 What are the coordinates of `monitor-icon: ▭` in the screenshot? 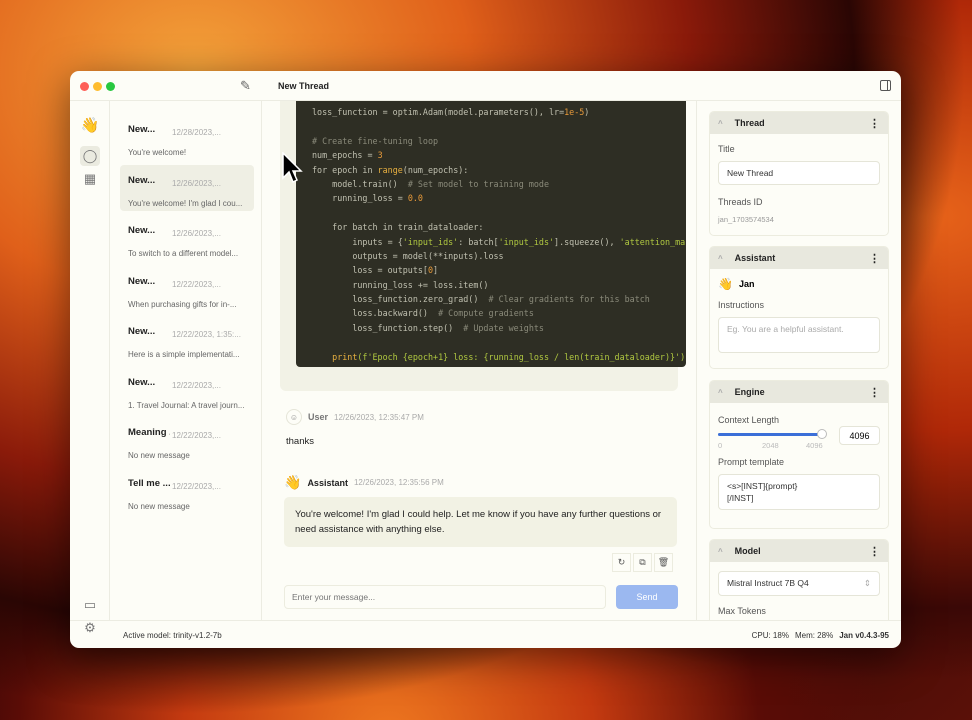 It's located at (90, 605).